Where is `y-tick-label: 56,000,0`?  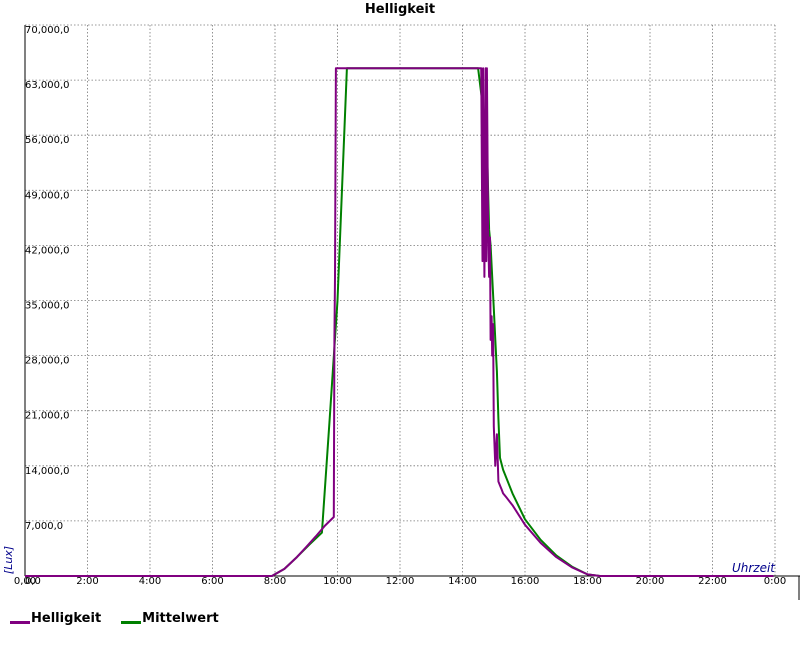
y-tick-label: 56,000,0 is located at coordinates (47, 140).